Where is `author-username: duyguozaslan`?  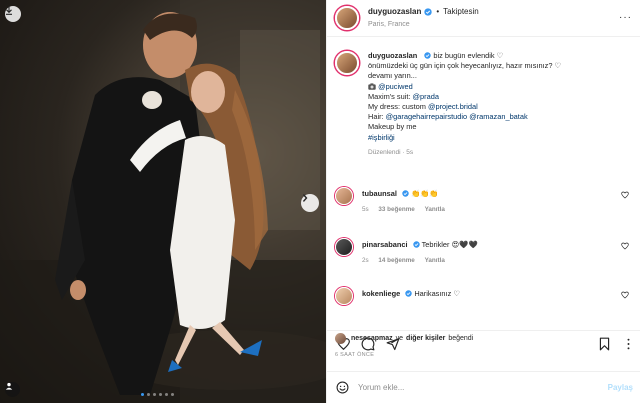 author-username: duyguozaslan is located at coordinates (394, 11).